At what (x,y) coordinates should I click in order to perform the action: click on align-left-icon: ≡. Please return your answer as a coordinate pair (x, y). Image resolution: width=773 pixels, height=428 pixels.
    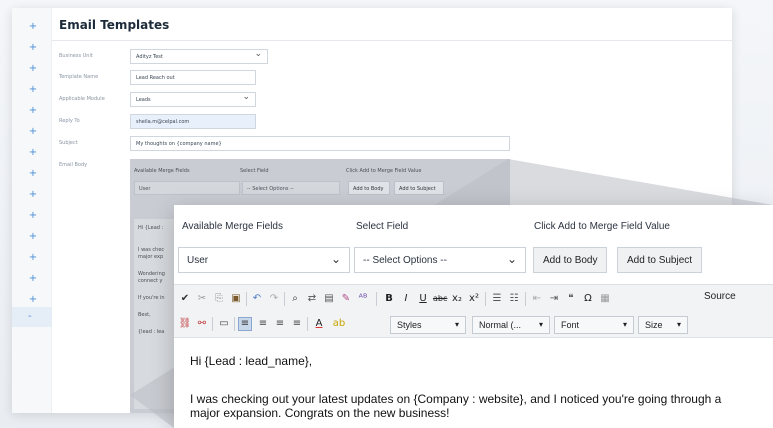
    Looking at the image, I should click on (245, 324).